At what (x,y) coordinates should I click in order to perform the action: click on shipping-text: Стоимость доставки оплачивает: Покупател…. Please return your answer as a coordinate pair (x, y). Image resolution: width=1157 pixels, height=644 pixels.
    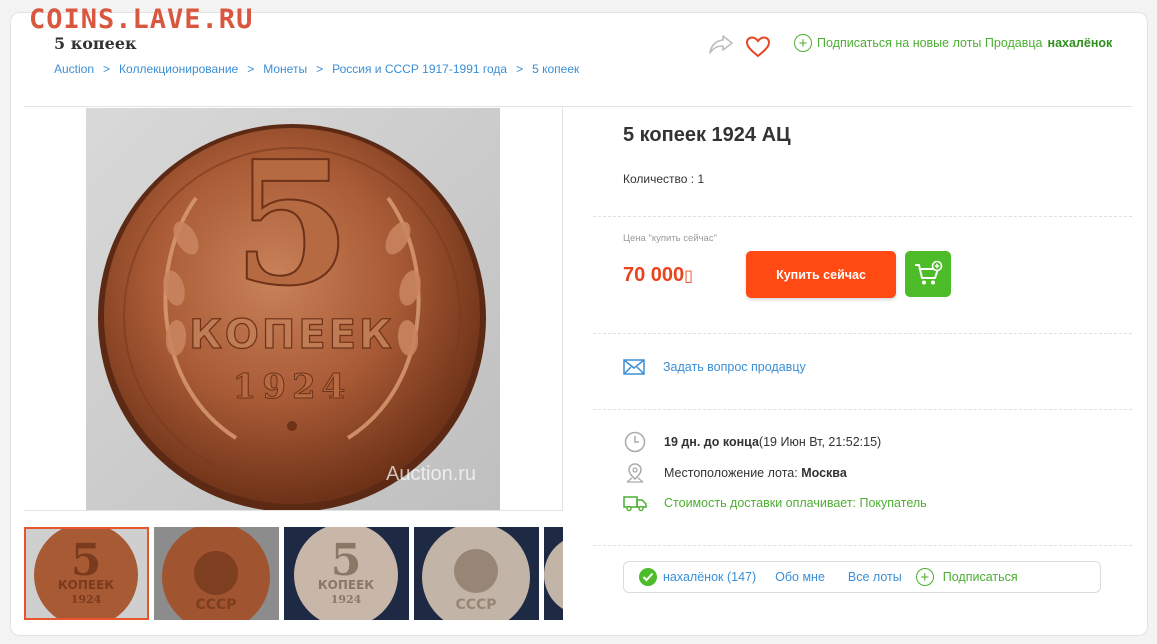
    Looking at the image, I should click on (795, 503).